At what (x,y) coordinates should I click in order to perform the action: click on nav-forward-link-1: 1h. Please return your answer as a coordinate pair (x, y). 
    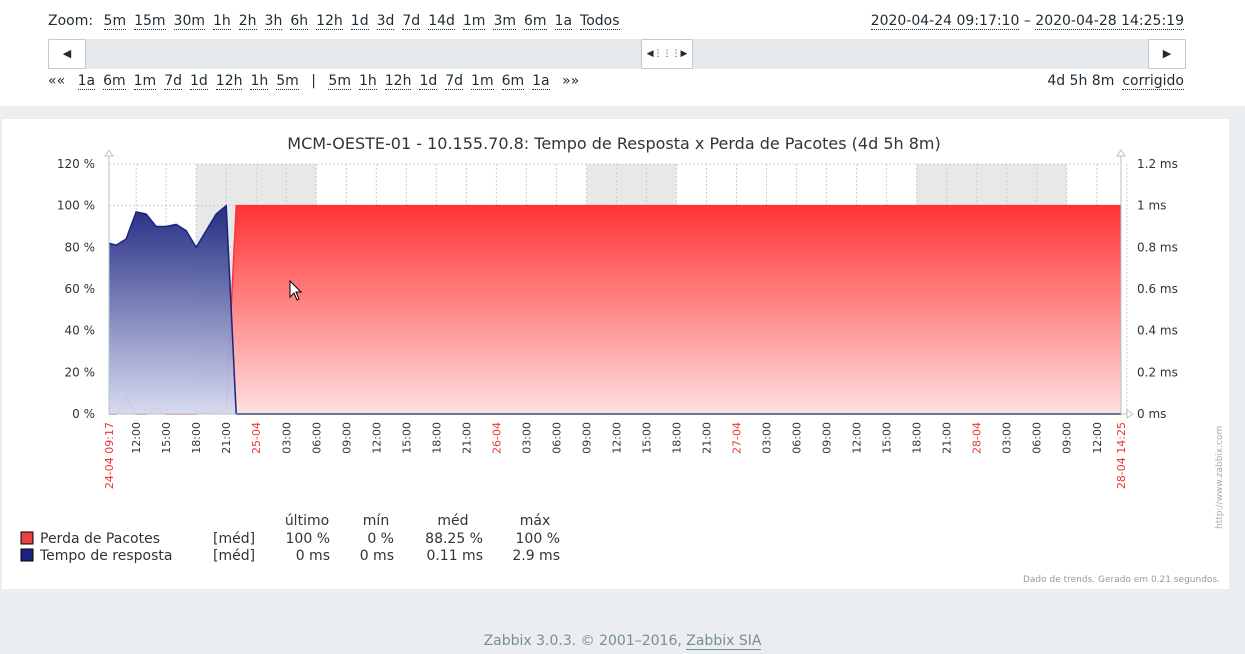
    Looking at the image, I should click on (367, 81).